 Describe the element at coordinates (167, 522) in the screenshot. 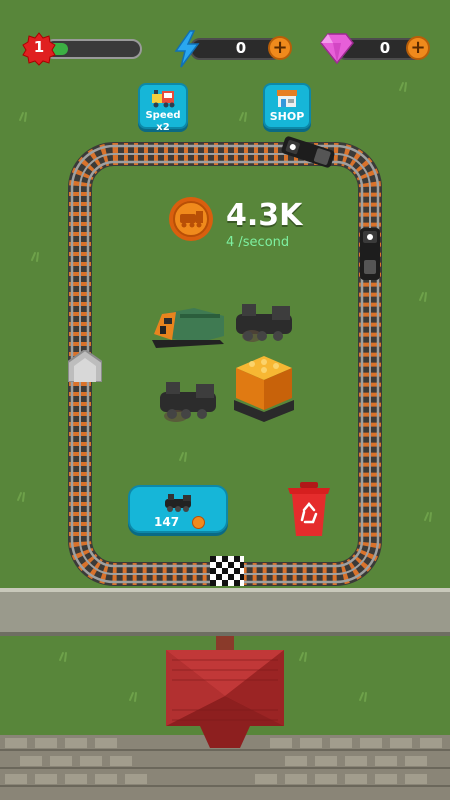

I see `buy-cost: 147` at that location.